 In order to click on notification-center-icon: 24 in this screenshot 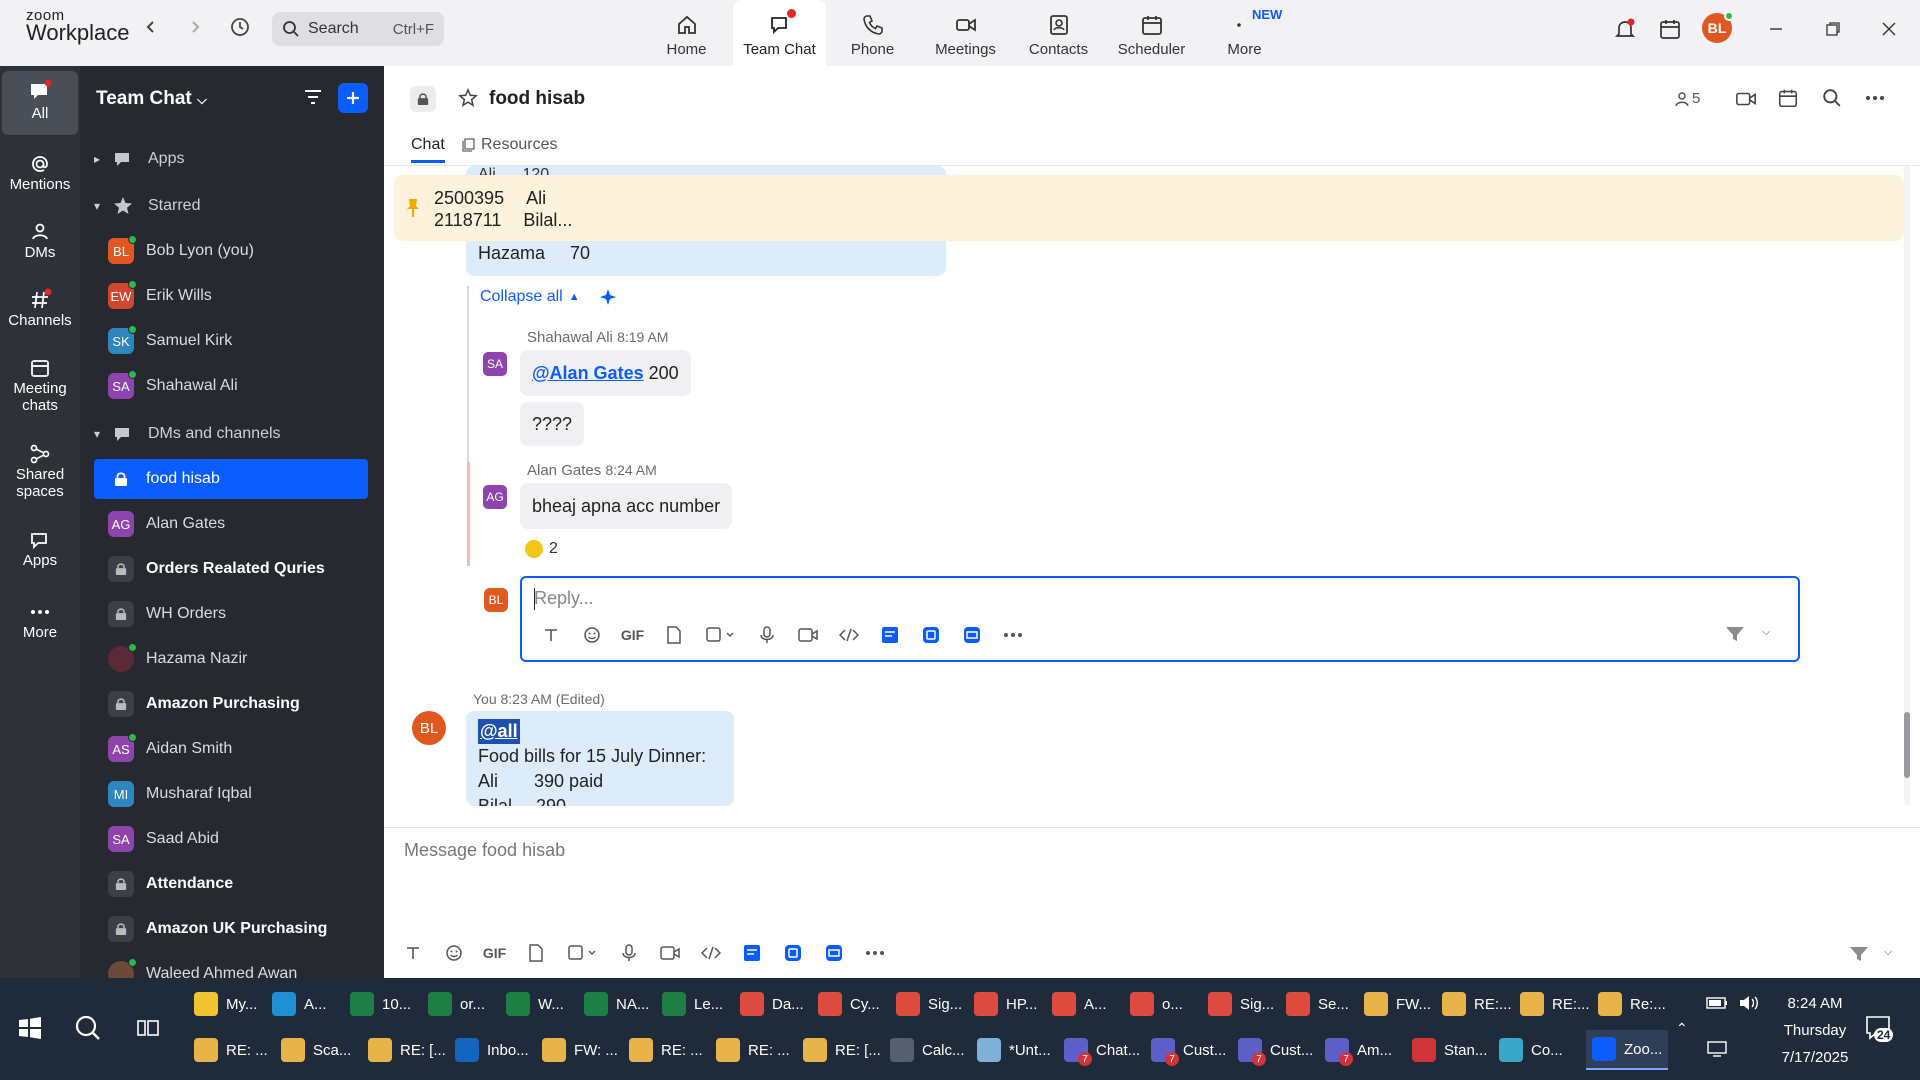, I will do `click(1879, 1028)`.